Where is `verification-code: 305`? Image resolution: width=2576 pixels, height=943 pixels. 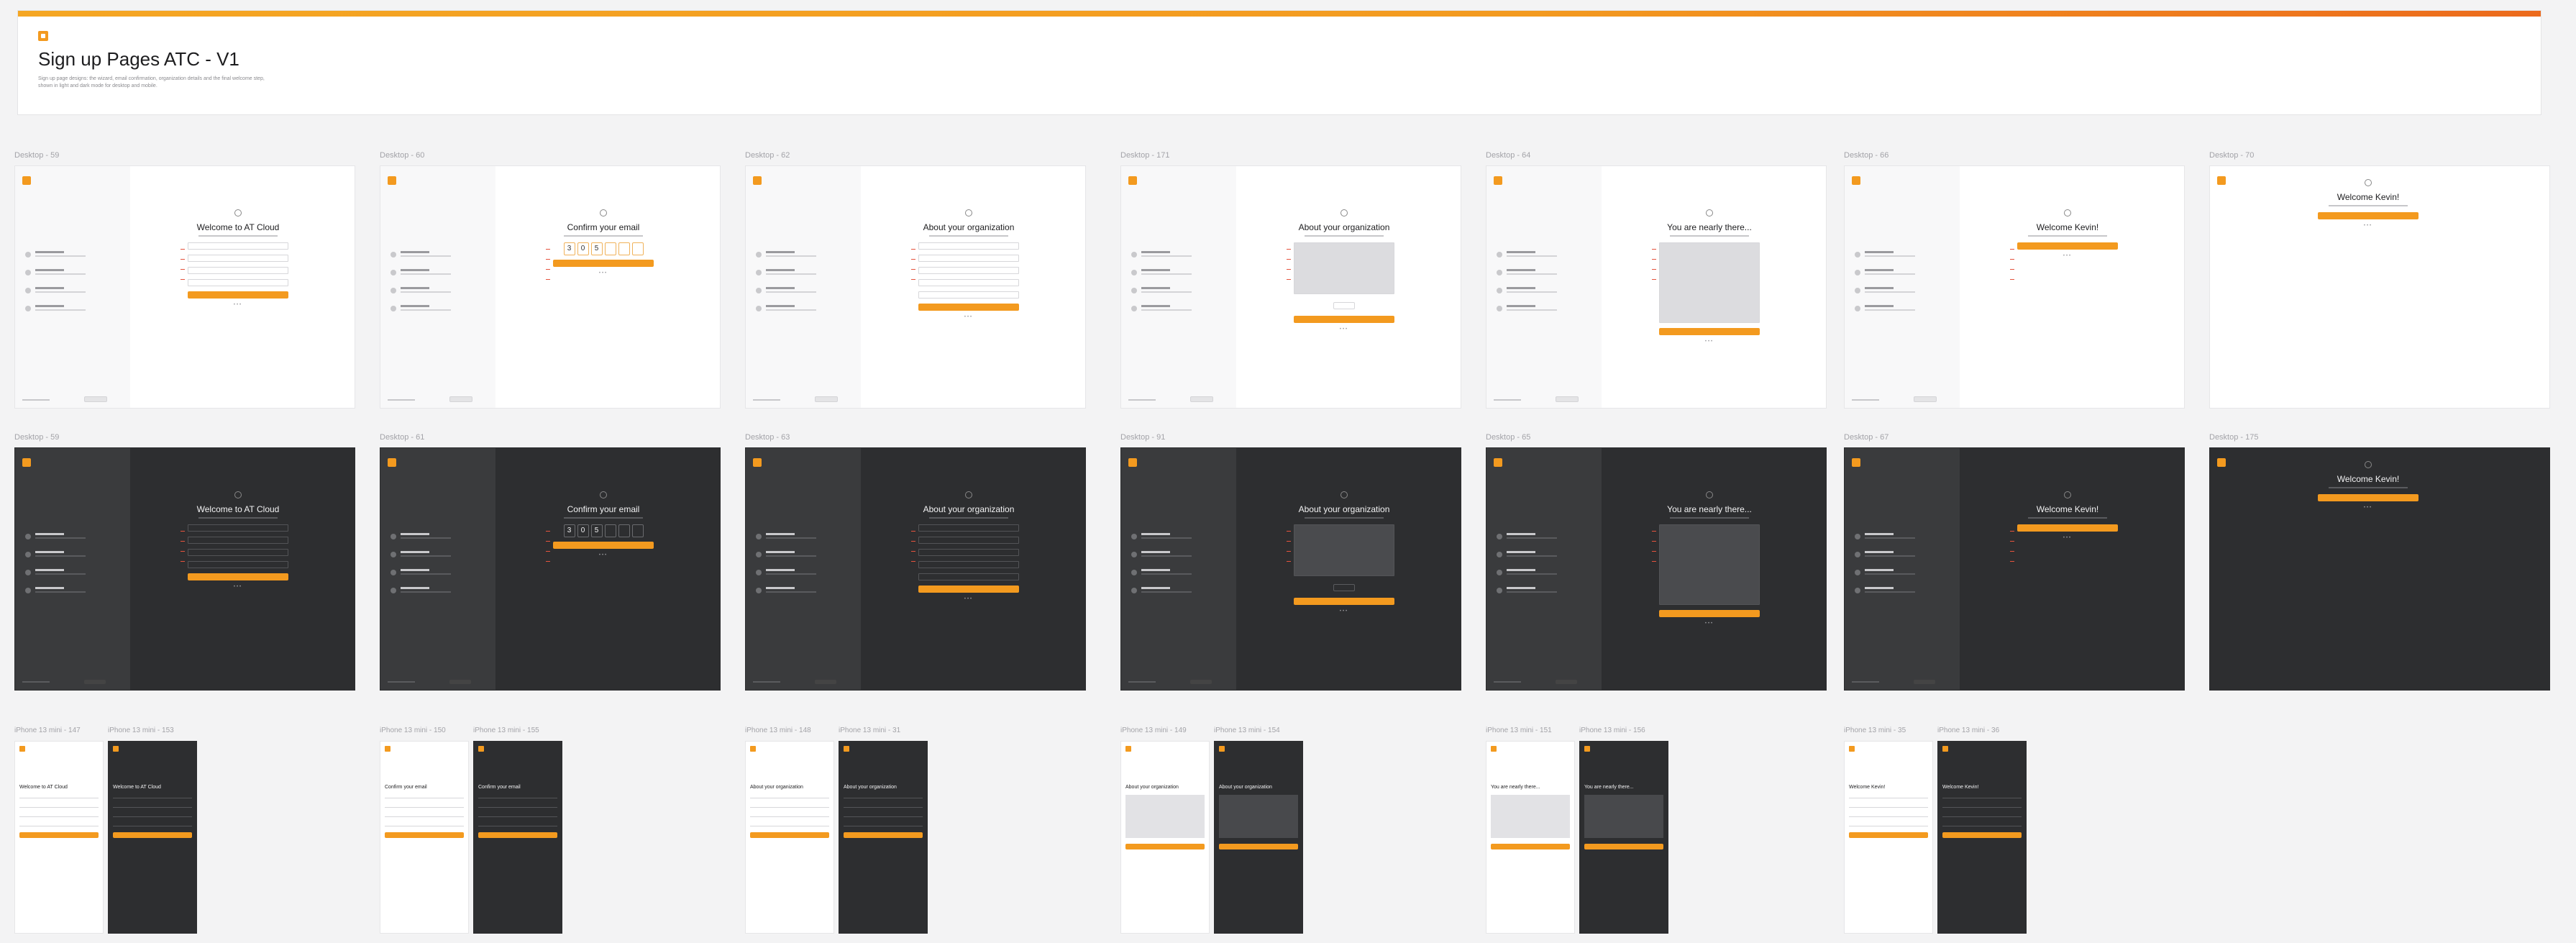
verification-code: 305 is located at coordinates (603, 530).